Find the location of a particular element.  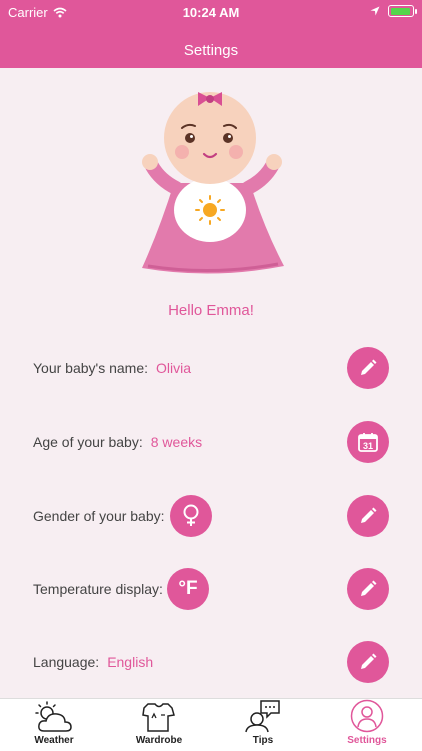

tab-wardrobe: Wardrobe is located at coordinates (159, 725).